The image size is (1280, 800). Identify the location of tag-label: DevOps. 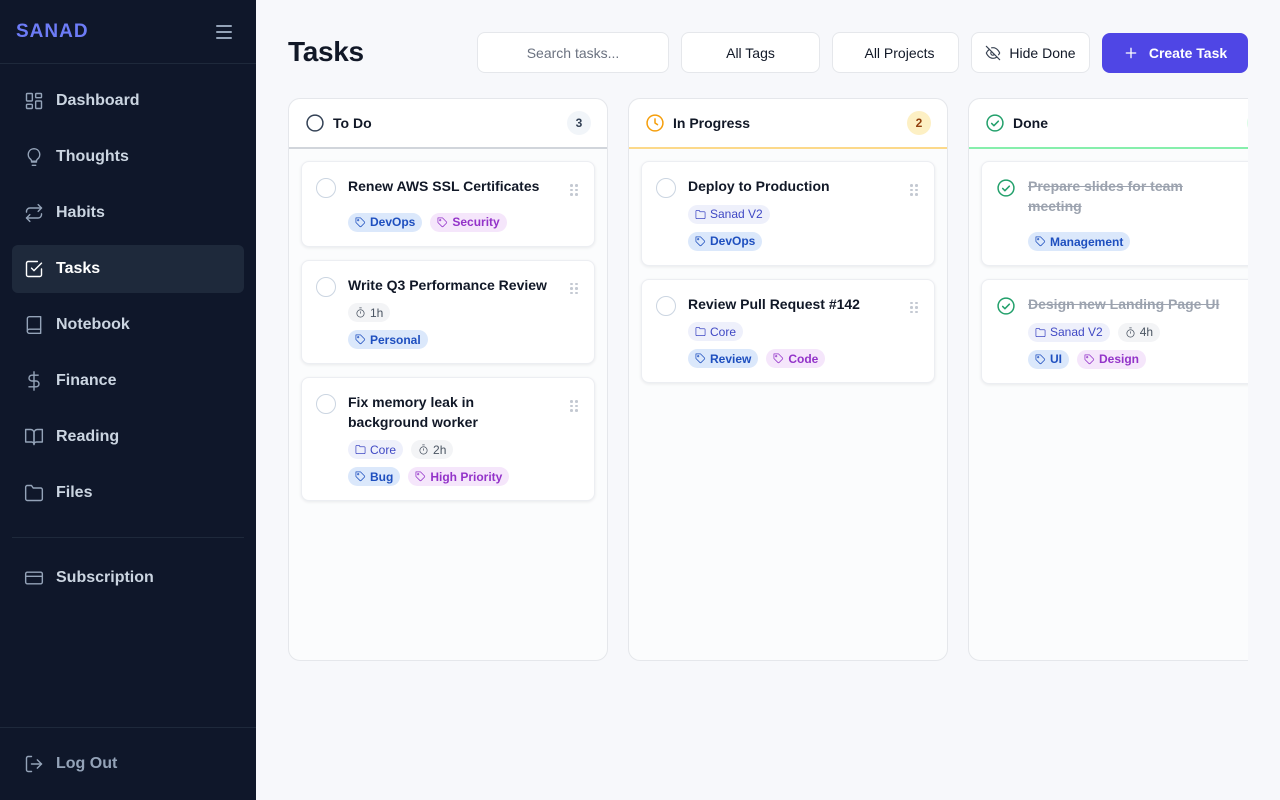
(733, 241).